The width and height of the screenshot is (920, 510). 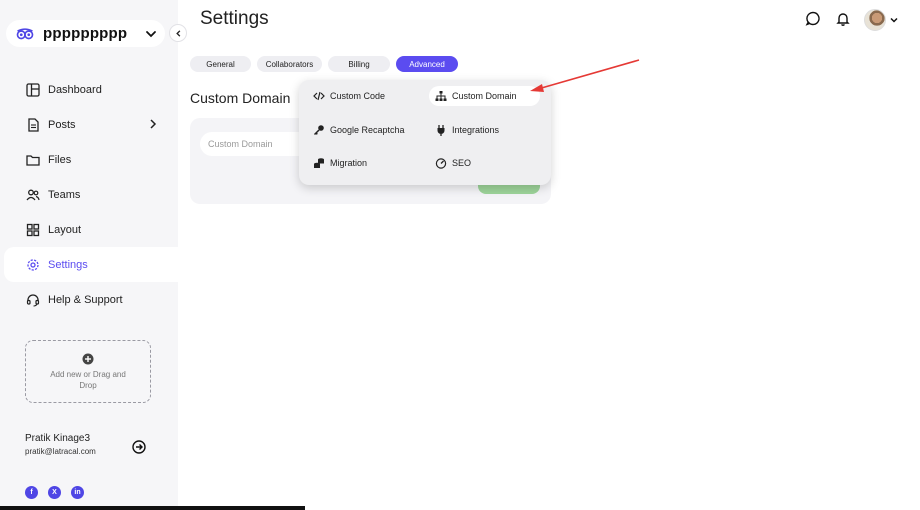 What do you see at coordinates (33, 195) in the screenshot?
I see `users-icon` at bounding box center [33, 195].